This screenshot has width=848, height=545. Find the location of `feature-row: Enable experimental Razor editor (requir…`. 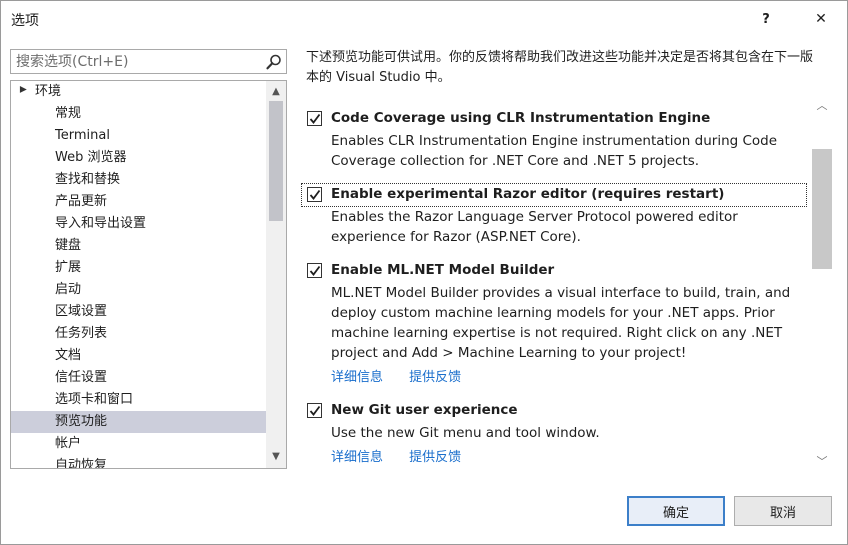

feature-row: Enable experimental Razor editor (requir… is located at coordinates (554, 195).